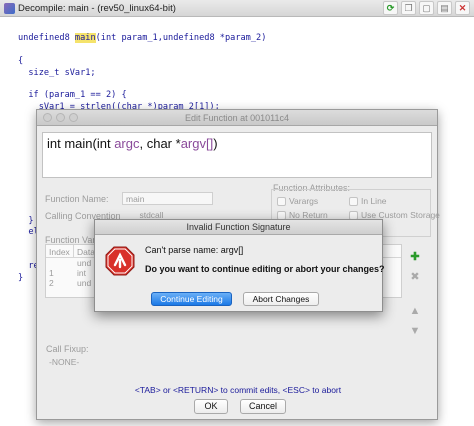  I want to click on close-icon: ✕, so click(462, 8).